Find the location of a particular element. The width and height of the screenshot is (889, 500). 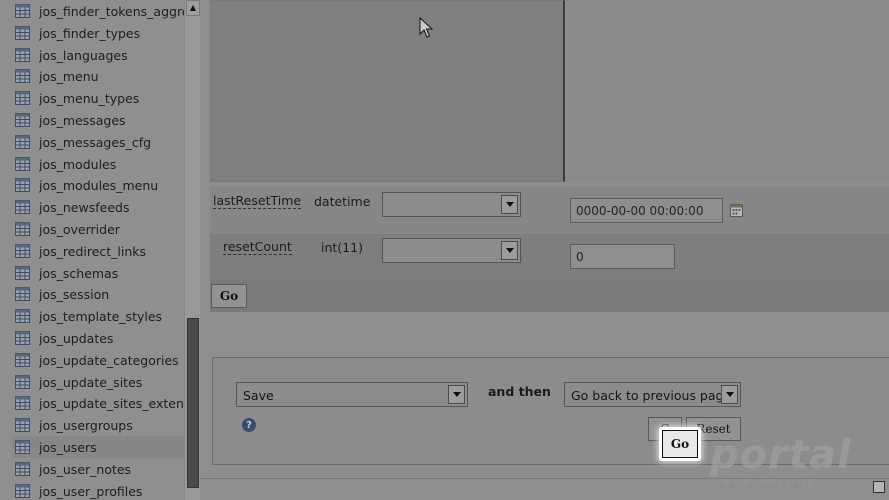

sidebar-table-item: jos_messages_cfg is located at coordinates (98, 142).